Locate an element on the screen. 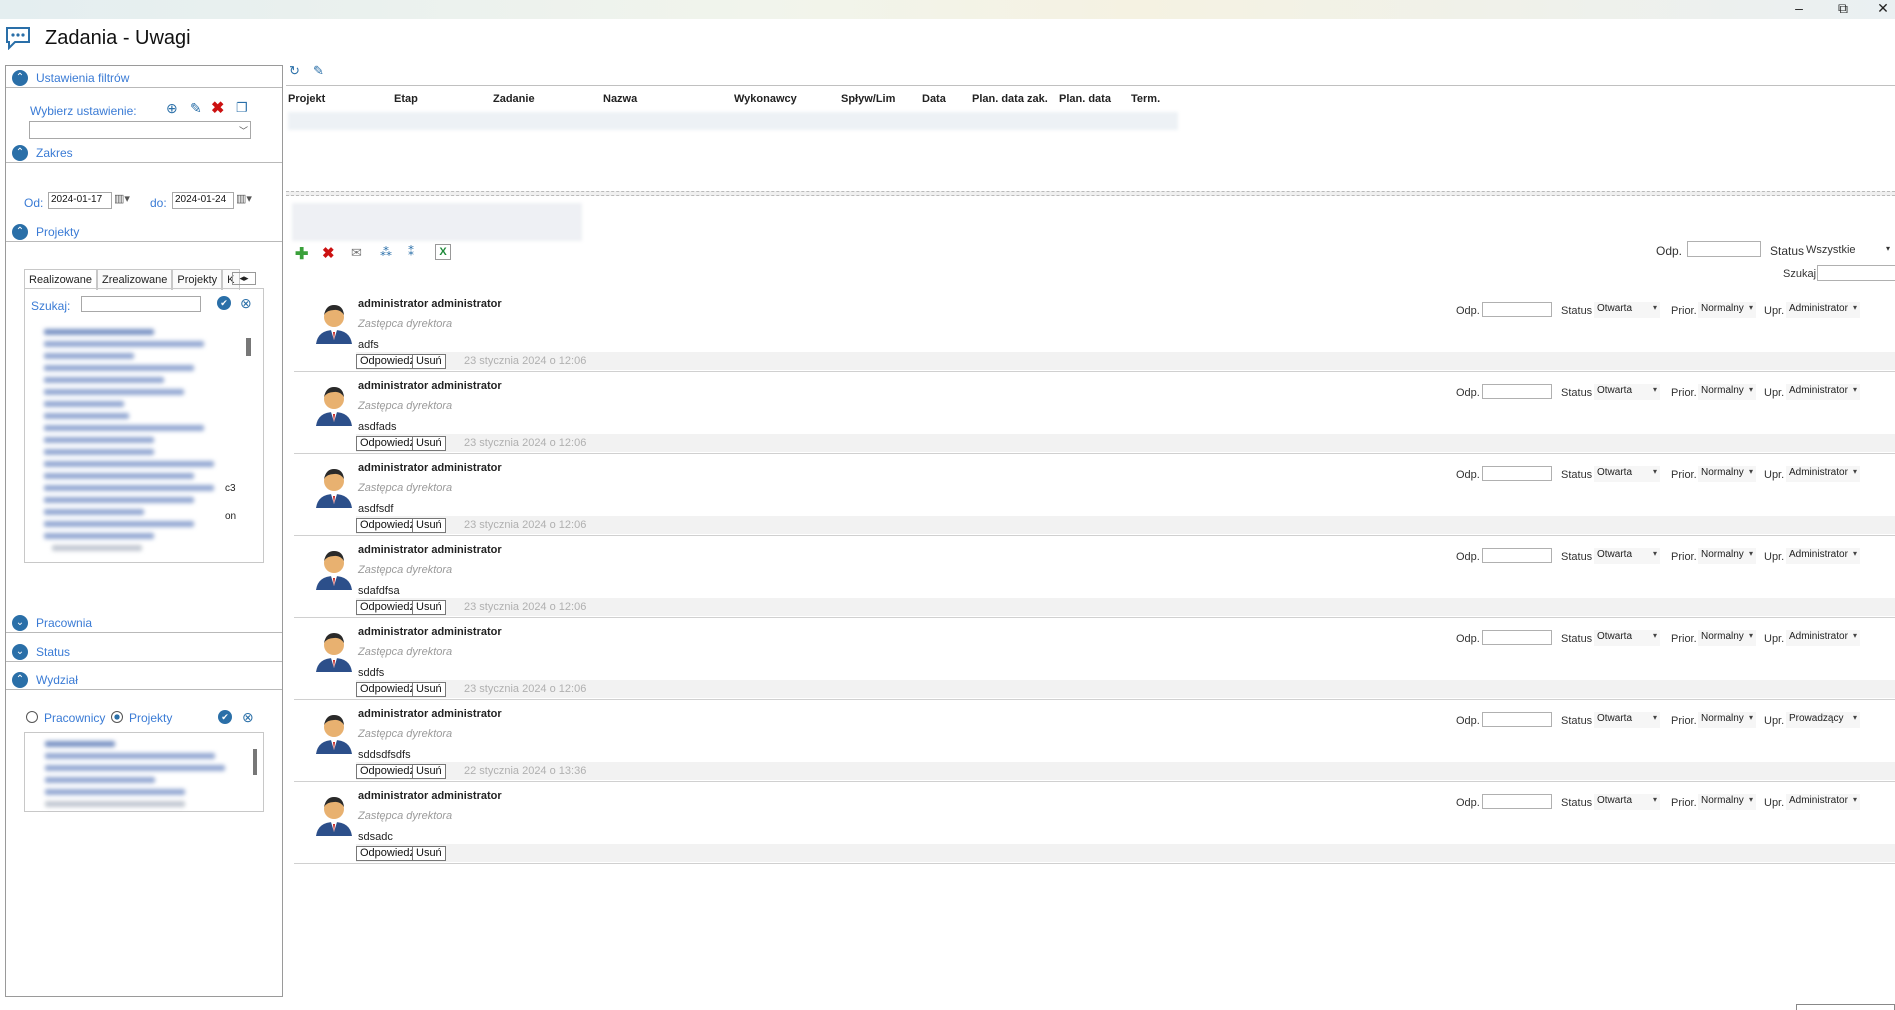 The image size is (1895, 1010). section-projects: ⌃ Projekty is located at coordinates (144, 231).